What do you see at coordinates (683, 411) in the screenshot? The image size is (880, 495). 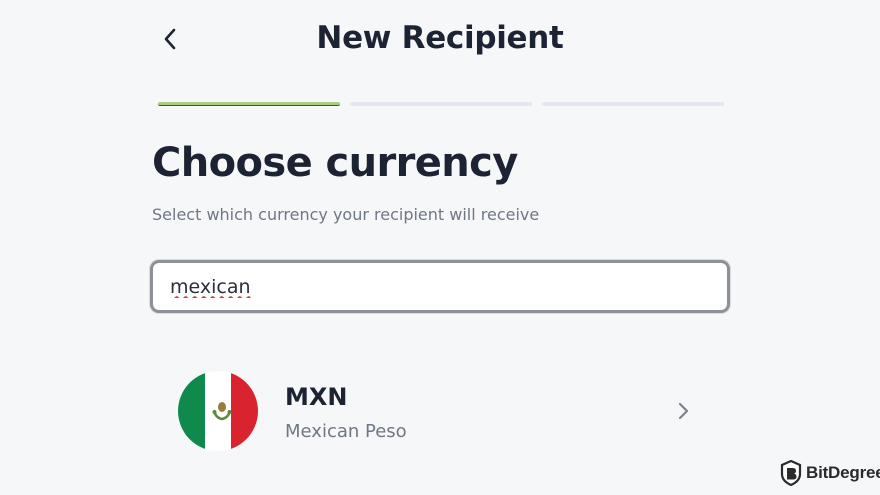 I see `chevron-right-icon` at bounding box center [683, 411].